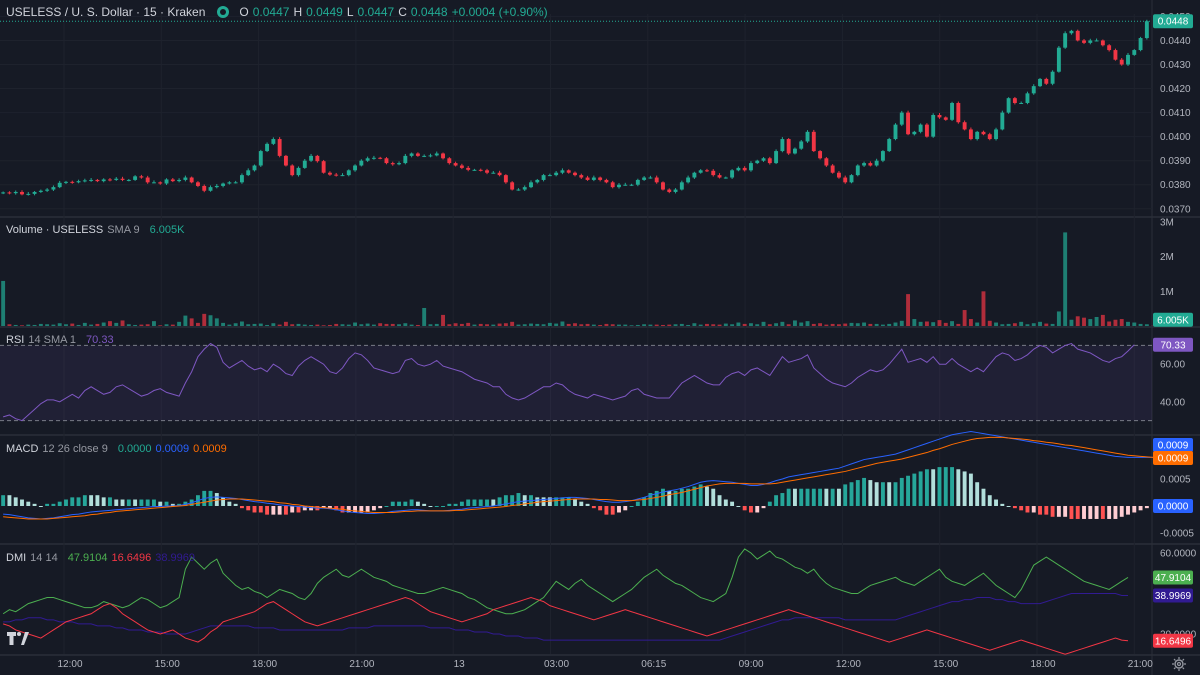 The image size is (1200, 675). What do you see at coordinates (223, 12) in the screenshot?
I see `market-status-icon` at bounding box center [223, 12].